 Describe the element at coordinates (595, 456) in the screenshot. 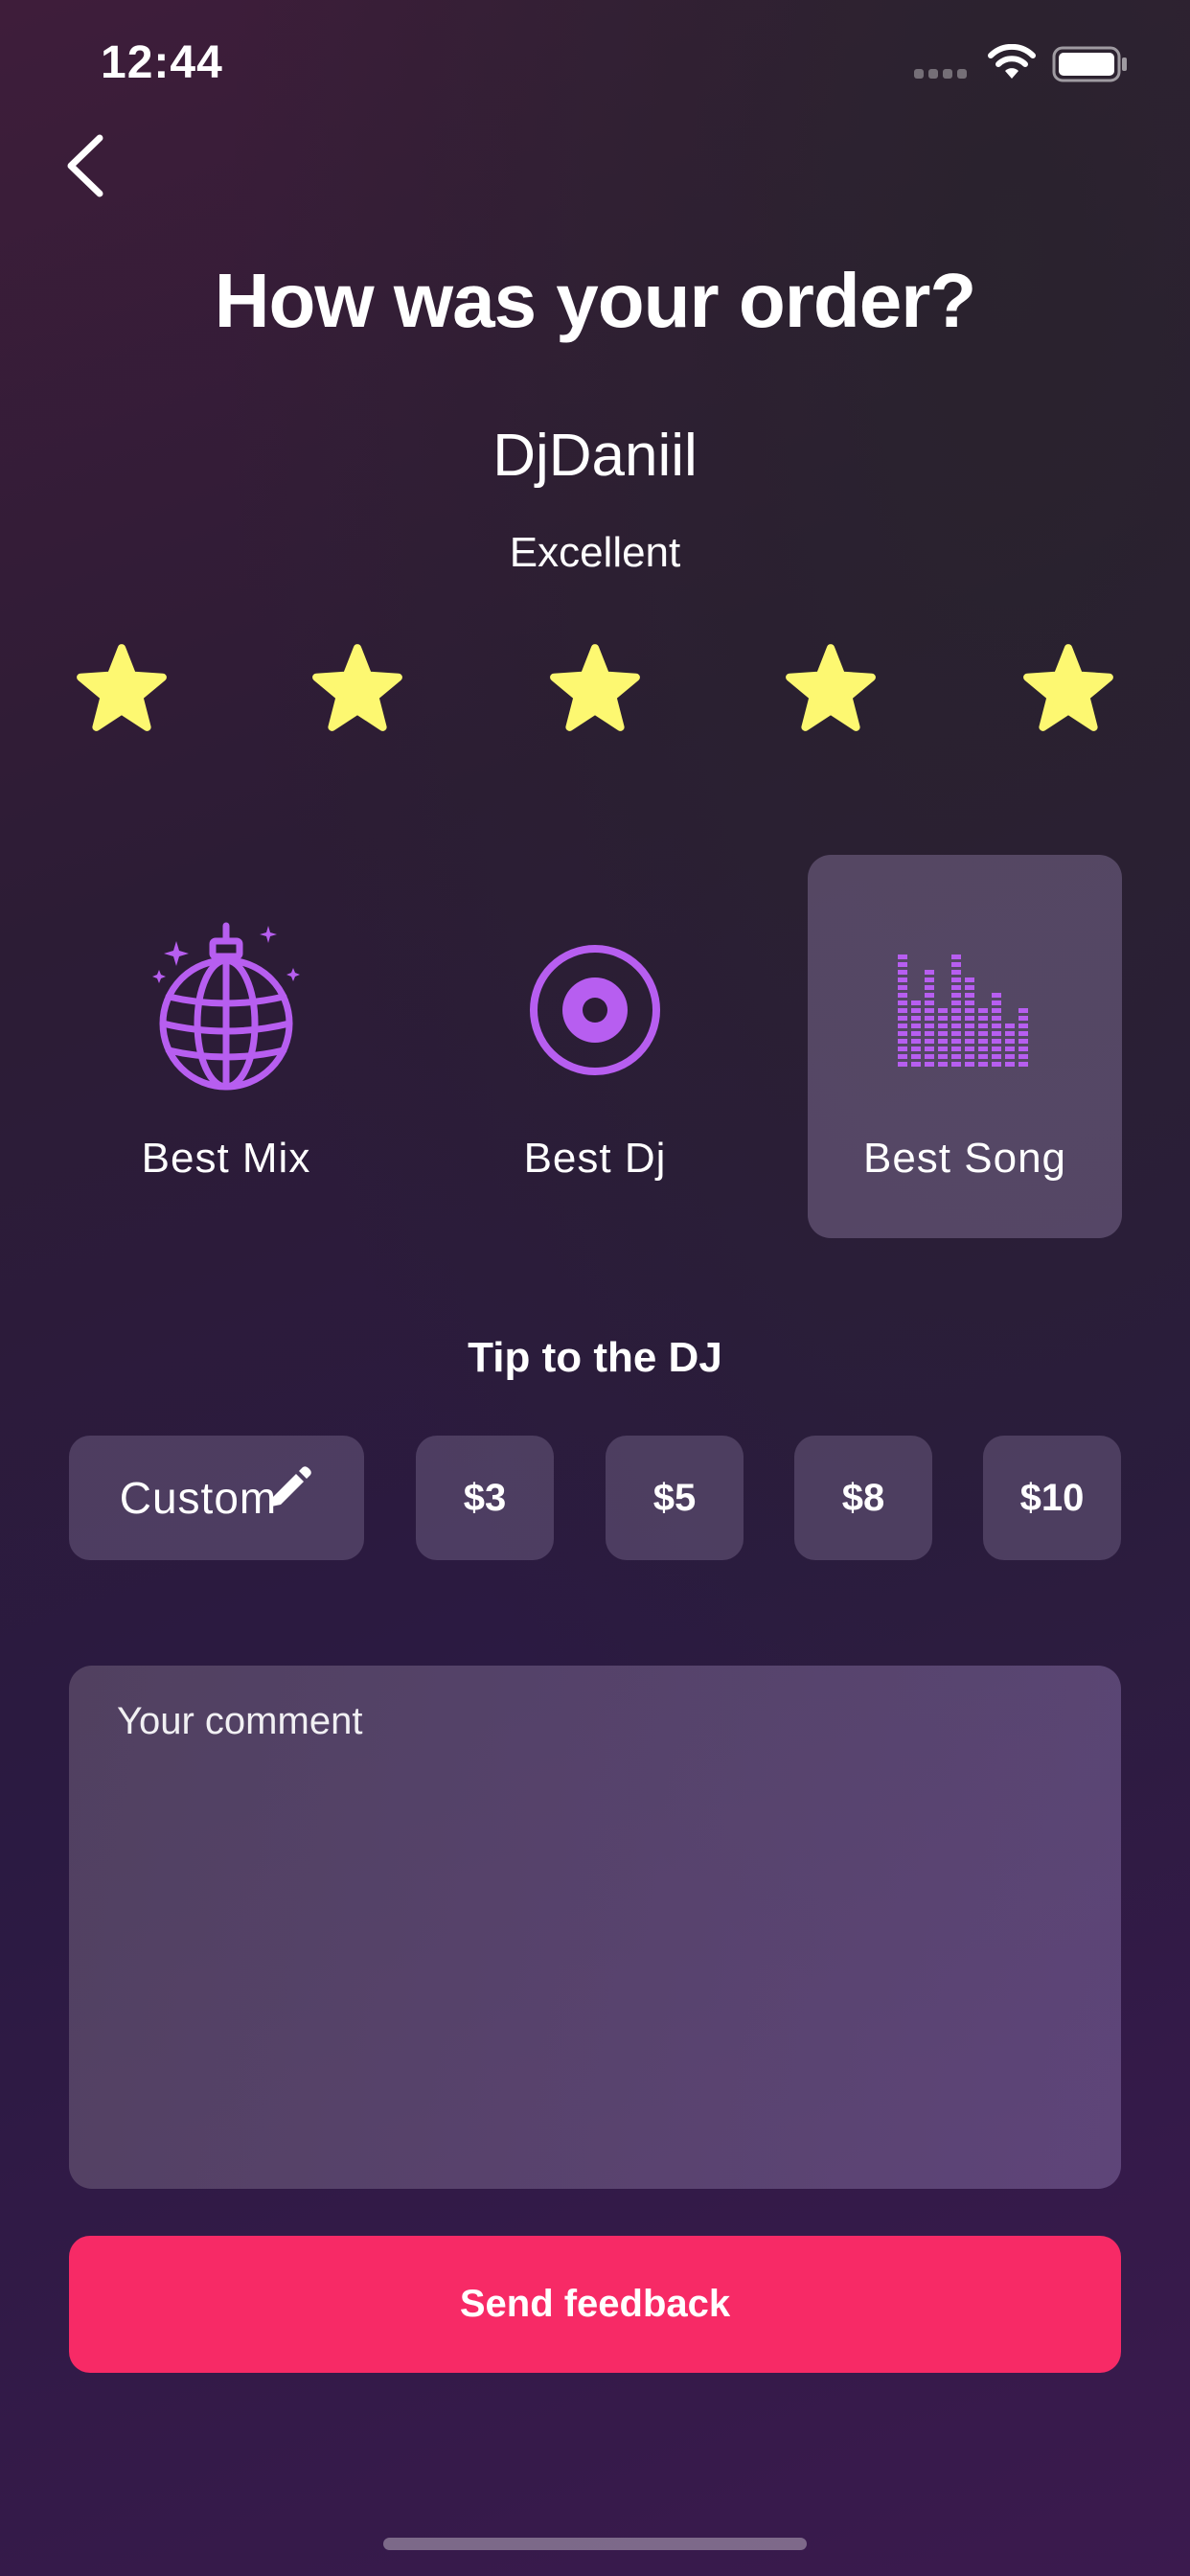

I see `dj-name: DjDaniil` at that location.